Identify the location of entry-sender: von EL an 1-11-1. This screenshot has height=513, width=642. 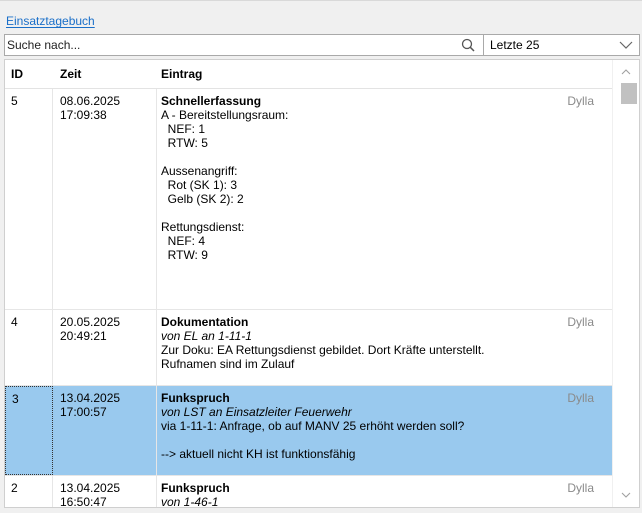
(206, 336).